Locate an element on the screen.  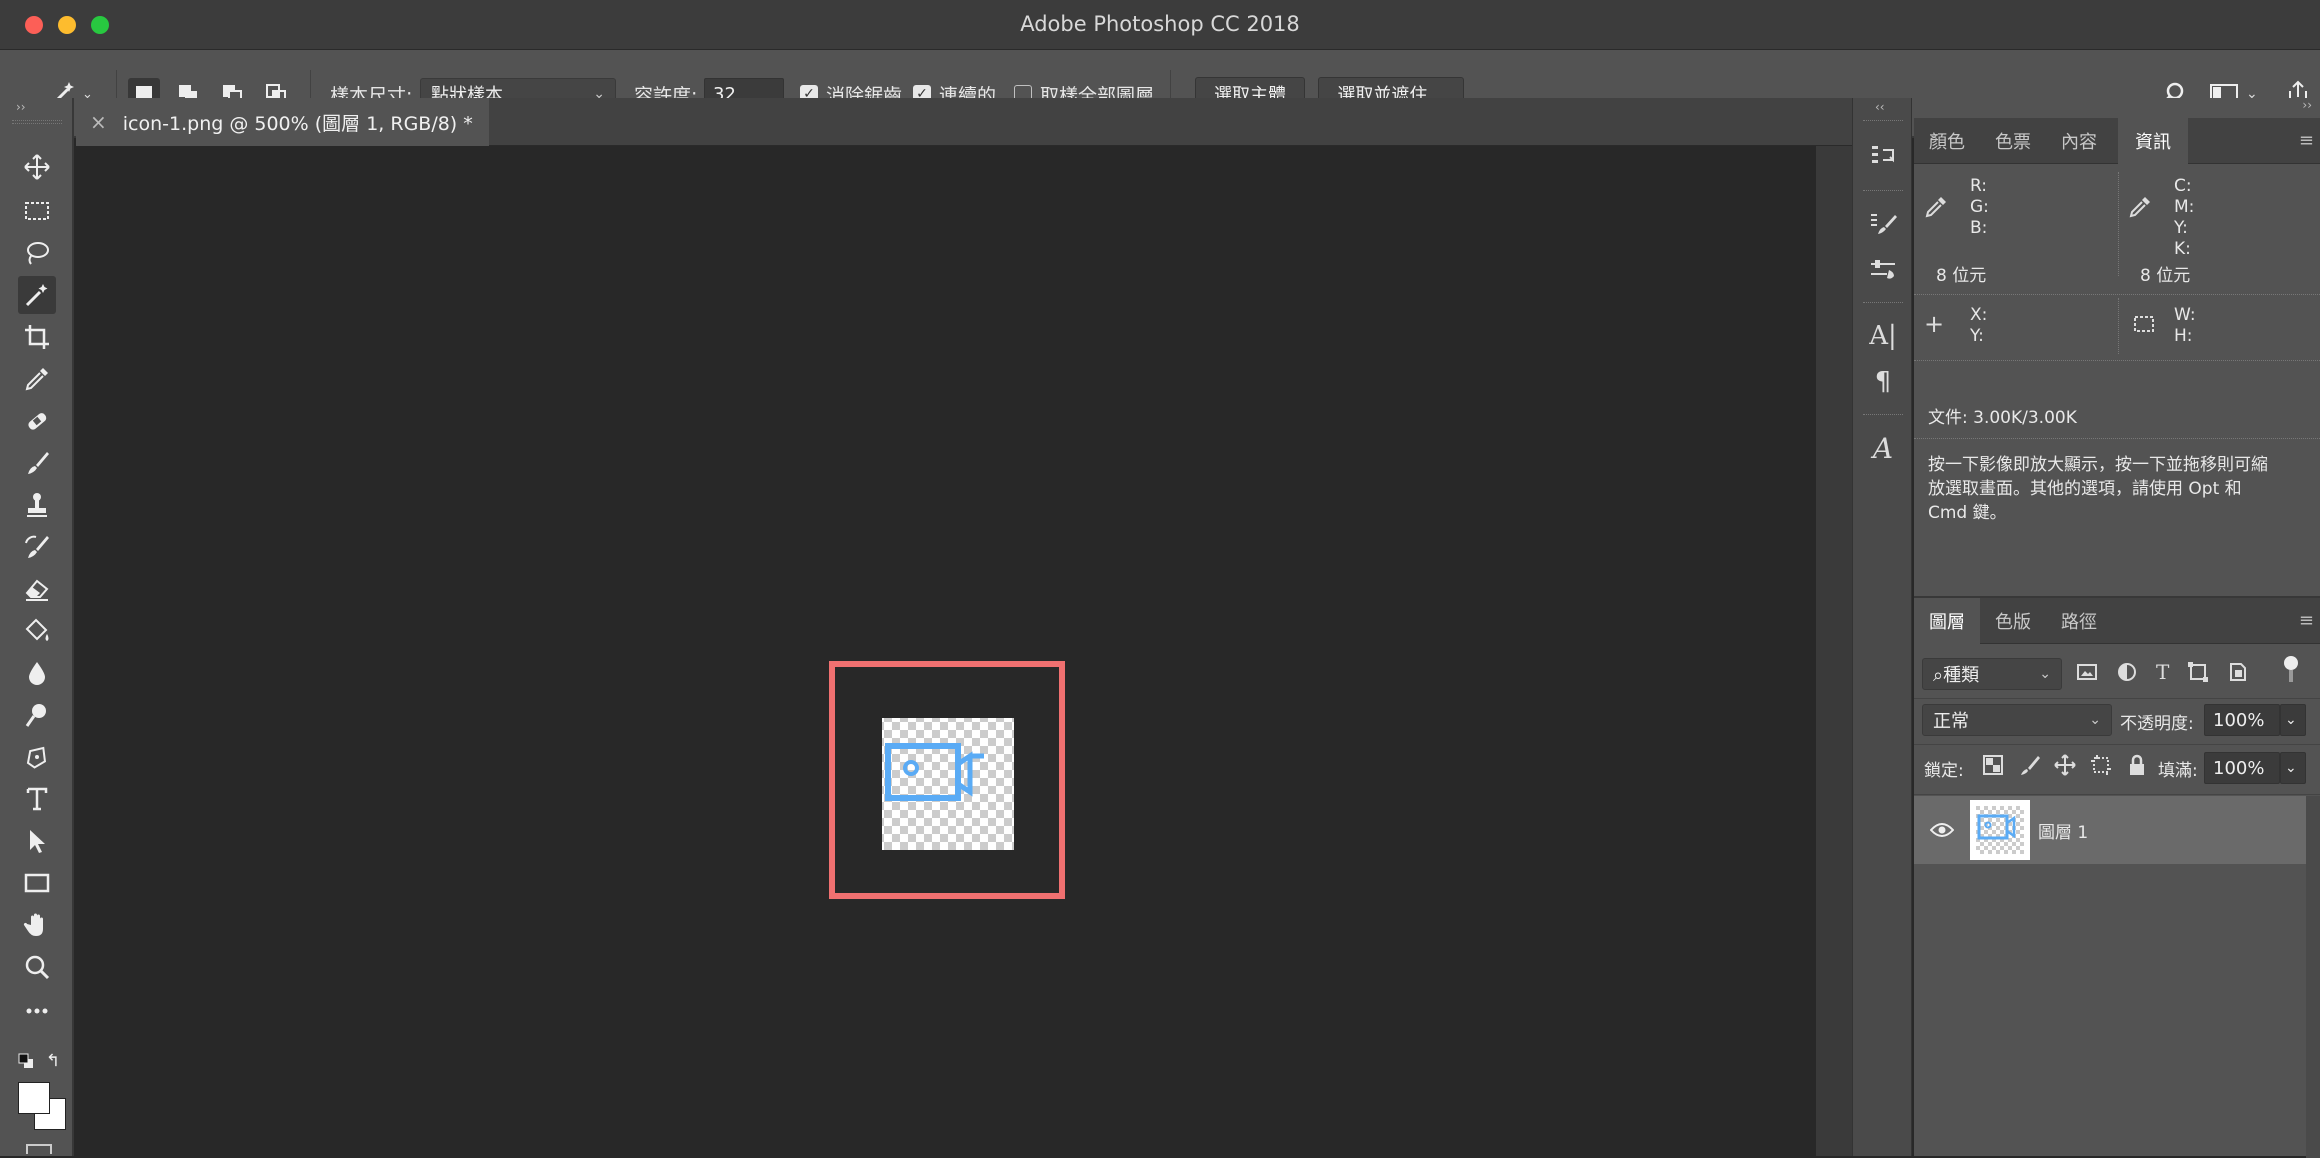
lock-position-icon is located at coordinates (2065, 765).